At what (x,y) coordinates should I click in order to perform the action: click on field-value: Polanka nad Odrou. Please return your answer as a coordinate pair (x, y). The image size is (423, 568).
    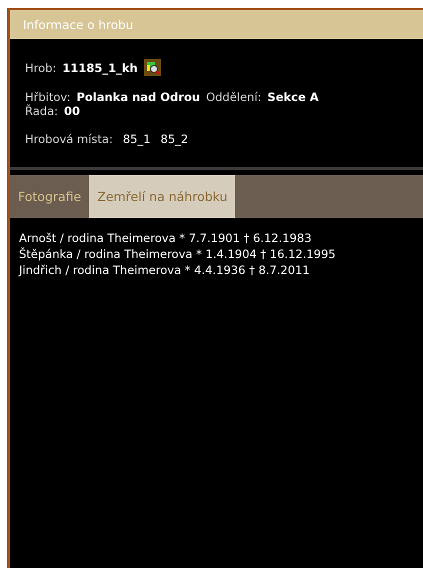
    Looking at the image, I should click on (138, 97).